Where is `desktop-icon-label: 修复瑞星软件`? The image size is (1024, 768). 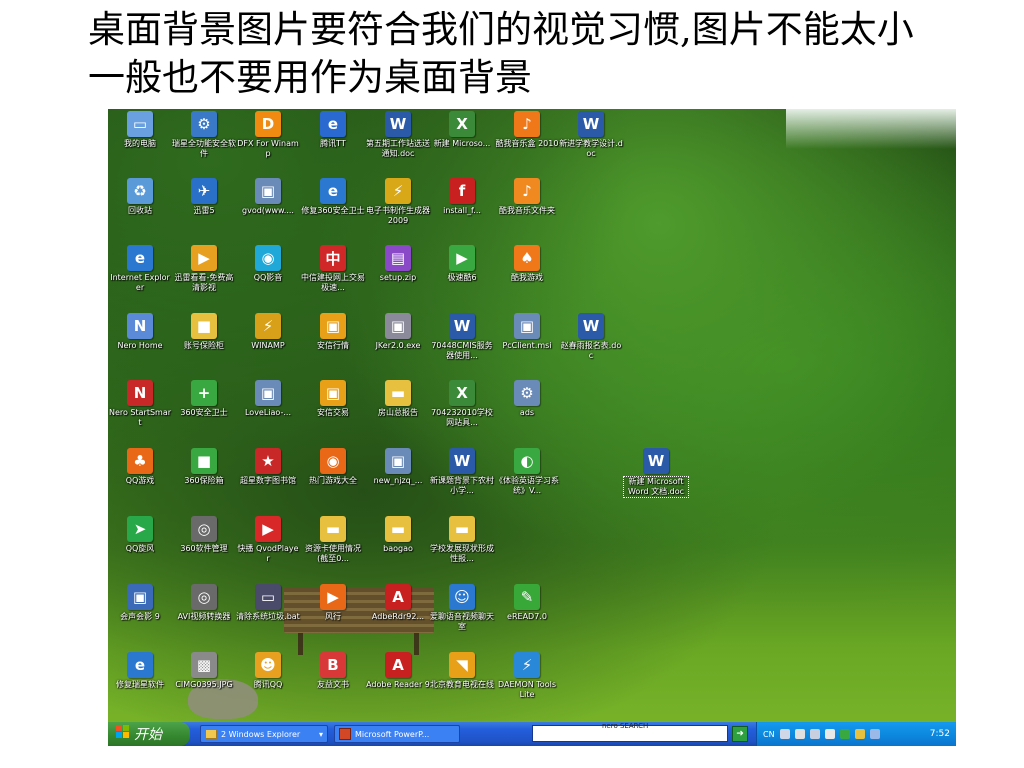
desktop-icon-label: 修复瑞星软件 is located at coordinates (140, 684).